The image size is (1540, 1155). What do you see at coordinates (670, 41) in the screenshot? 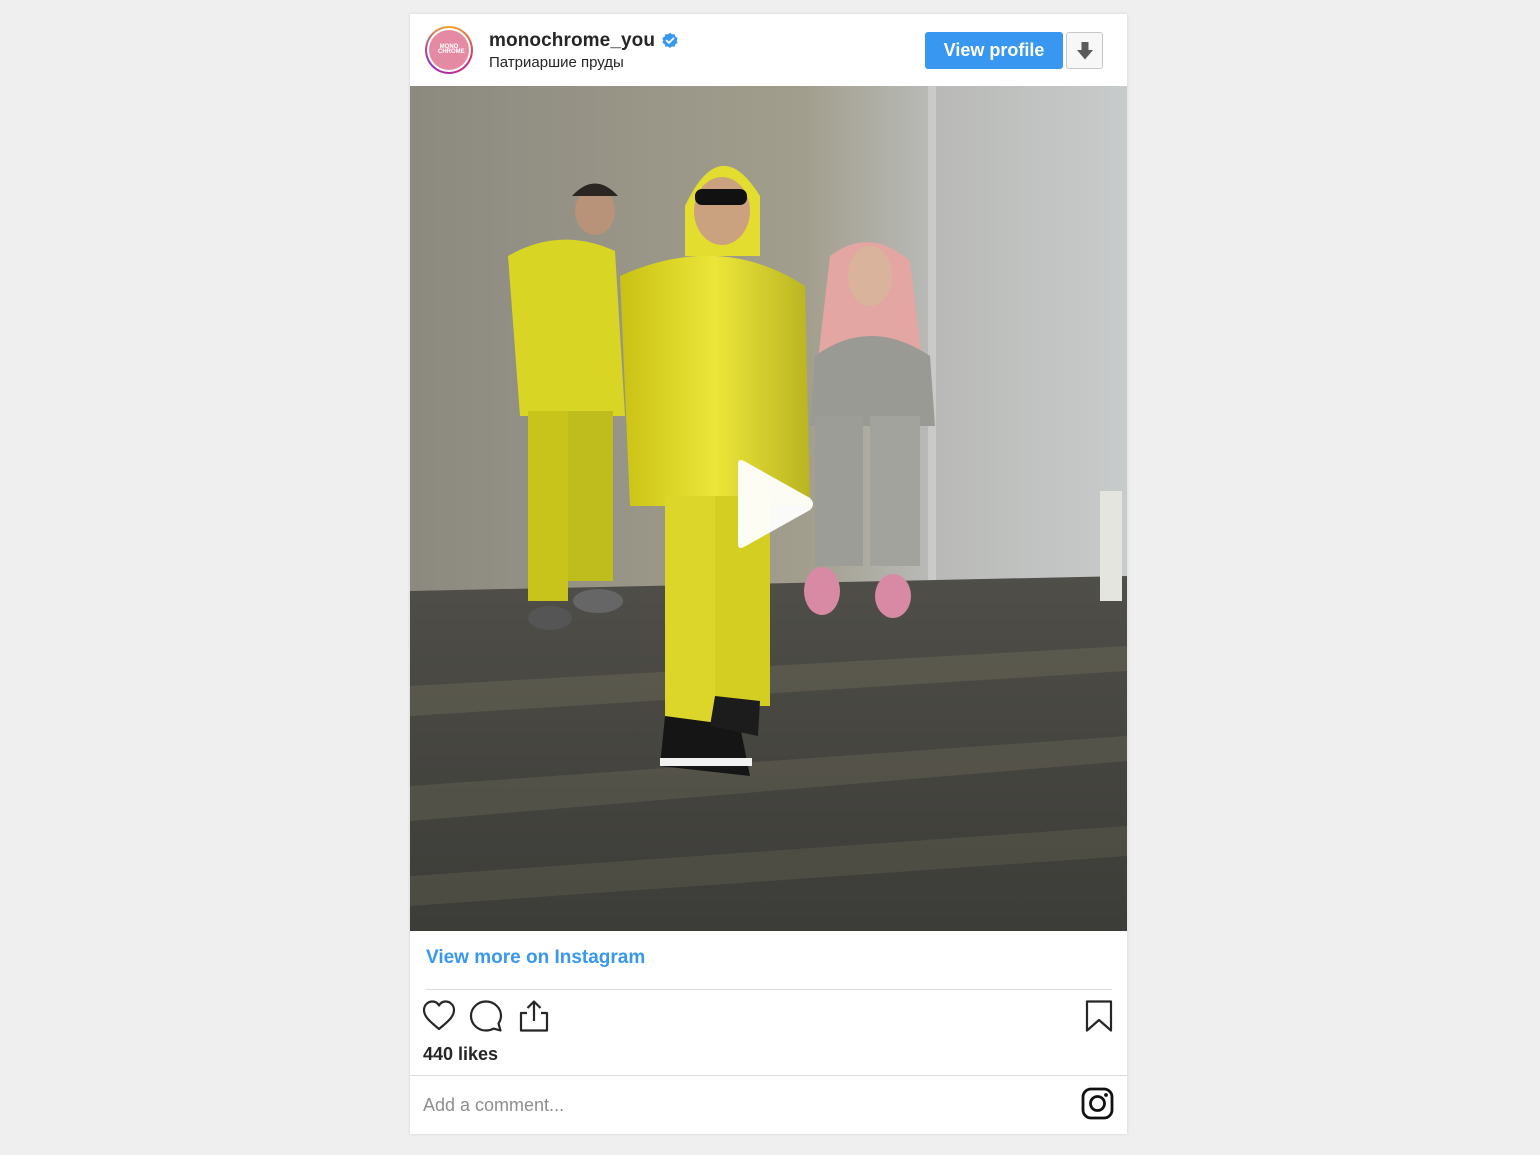
I see `verified-badge-icon` at bounding box center [670, 41].